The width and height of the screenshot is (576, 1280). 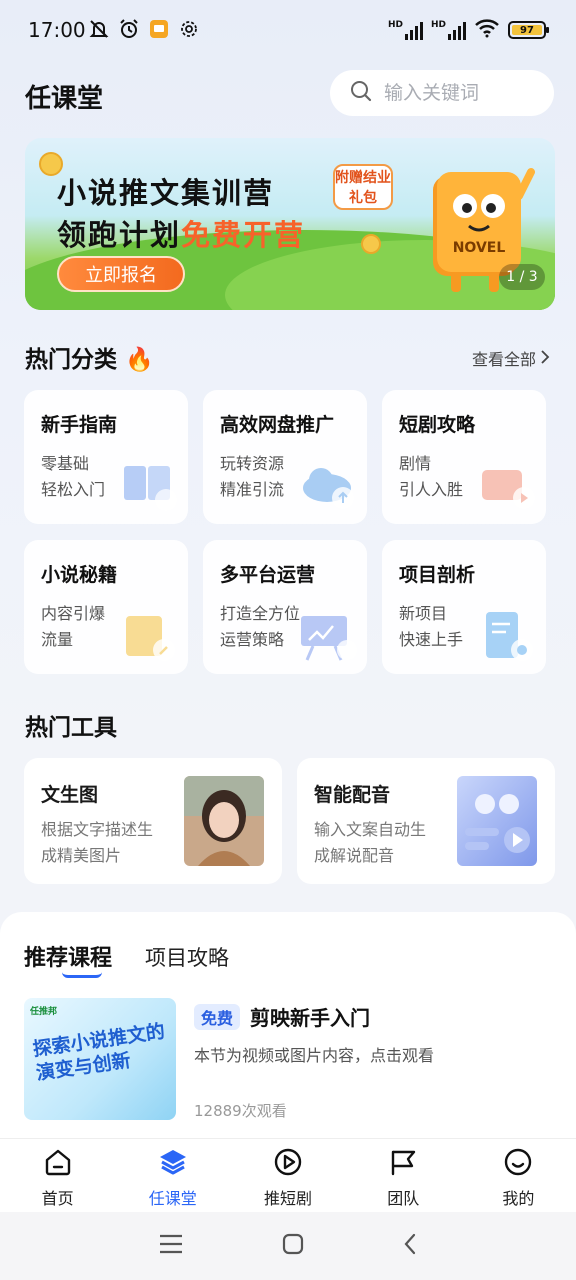 What do you see at coordinates (371, 244) in the screenshot?
I see `coin-icon` at bounding box center [371, 244].